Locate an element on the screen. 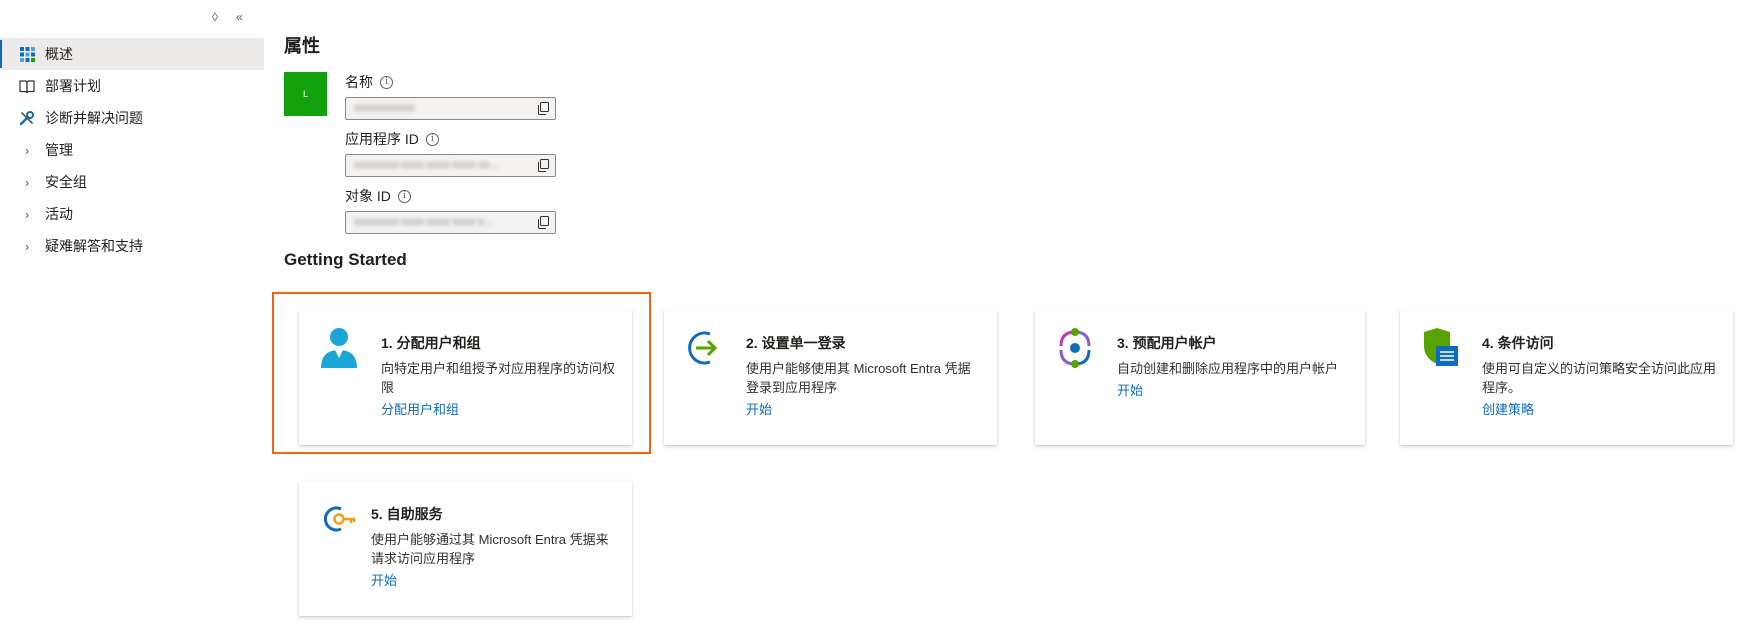  sidebar-item-label: 疑难解答和支持 is located at coordinates (94, 246).